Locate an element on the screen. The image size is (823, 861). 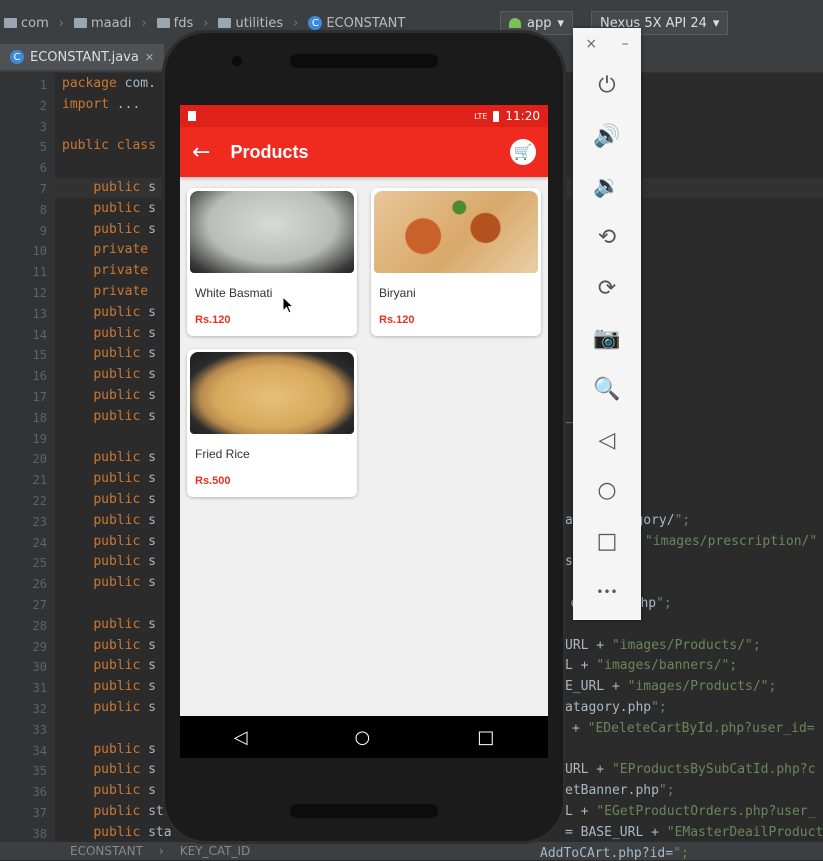
volume-down-icon: 🔉 is located at coordinates (607, 186).